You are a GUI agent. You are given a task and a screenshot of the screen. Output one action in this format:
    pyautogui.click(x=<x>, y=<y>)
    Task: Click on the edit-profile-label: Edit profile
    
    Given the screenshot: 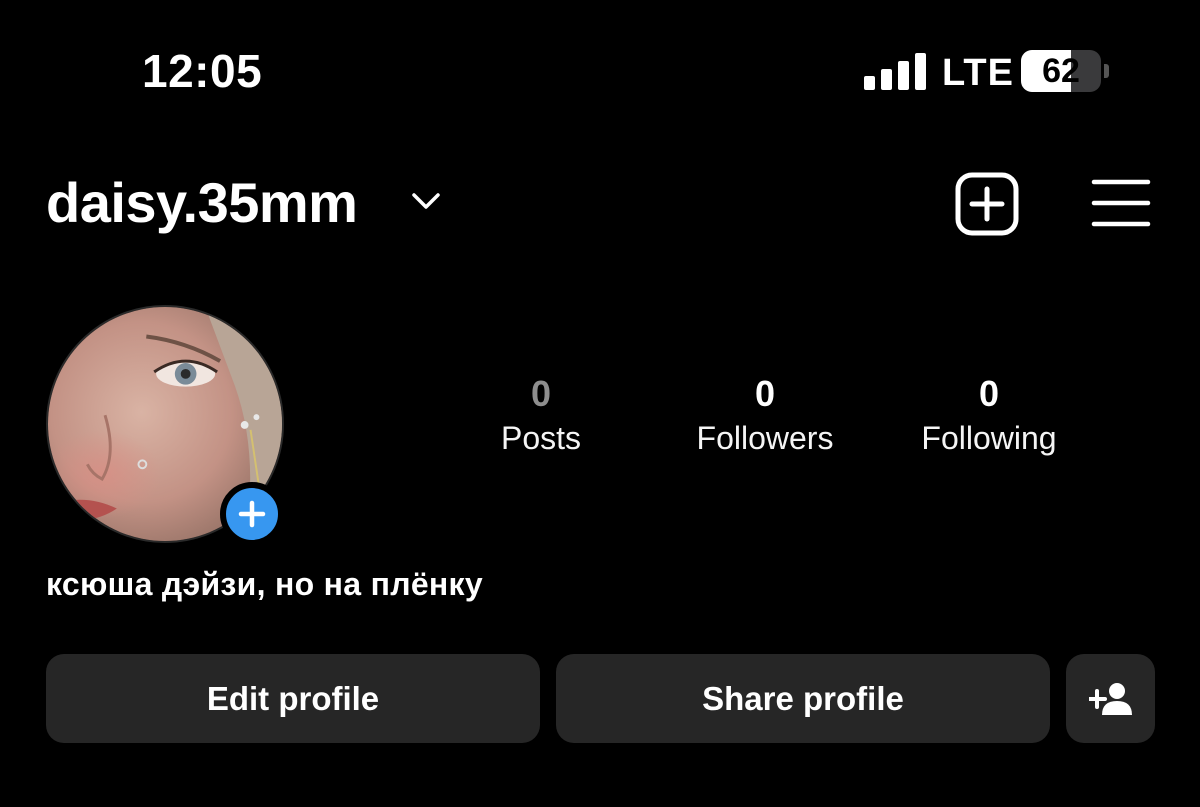 What is the action you would take?
    pyautogui.click(x=293, y=698)
    